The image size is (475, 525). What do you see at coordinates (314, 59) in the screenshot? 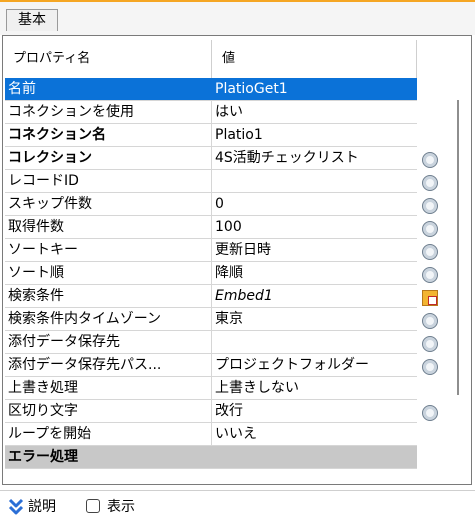
I see `header-value: 値` at bounding box center [314, 59].